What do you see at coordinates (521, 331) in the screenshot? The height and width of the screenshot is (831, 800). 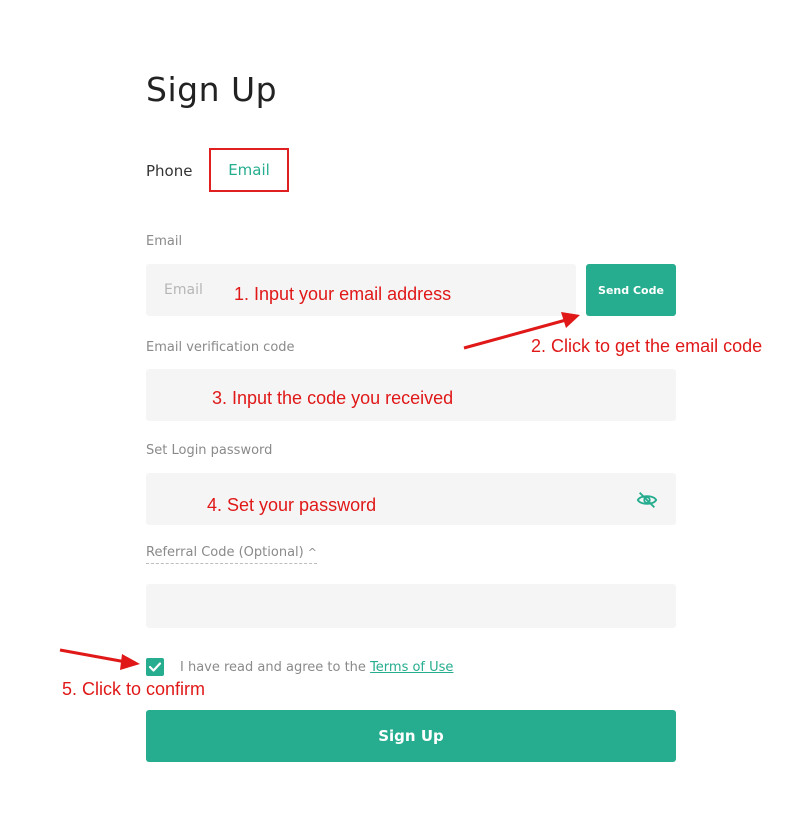 I see `arrow-send-code` at bounding box center [521, 331].